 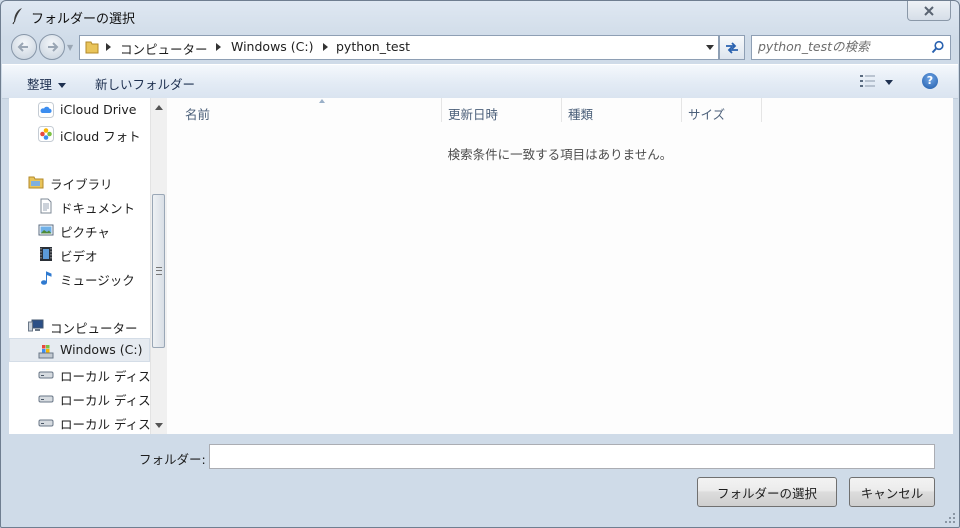 What do you see at coordinates (164, 48) in the screenshot?
I see `breadcrumb-computer: コンピューター` at bounding box center [164, 48].